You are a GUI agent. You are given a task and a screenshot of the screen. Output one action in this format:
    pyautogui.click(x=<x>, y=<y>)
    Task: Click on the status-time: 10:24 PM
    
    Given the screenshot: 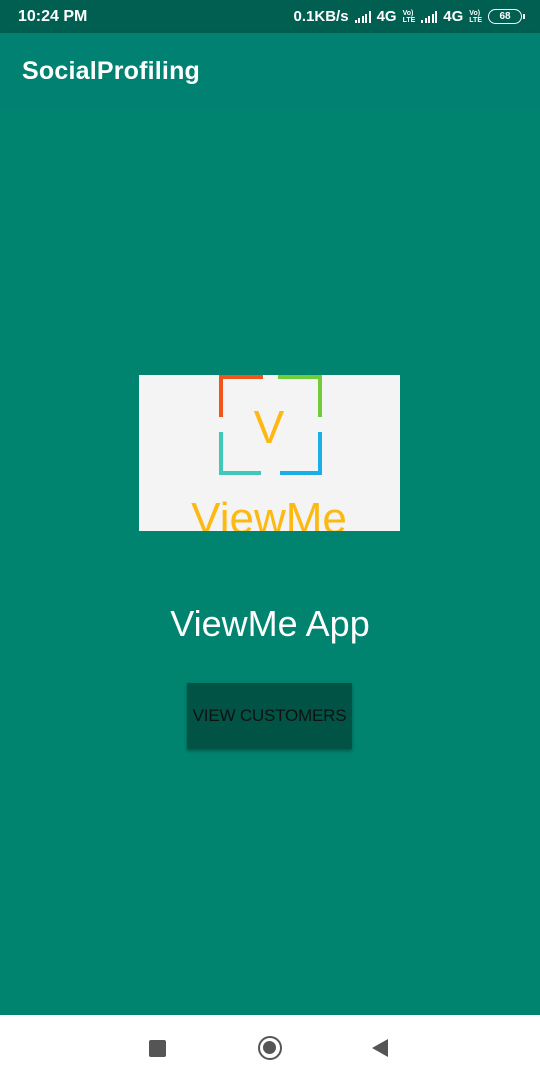 What is the action you would take?
    pyautogui.click(x=53, y=16)
    